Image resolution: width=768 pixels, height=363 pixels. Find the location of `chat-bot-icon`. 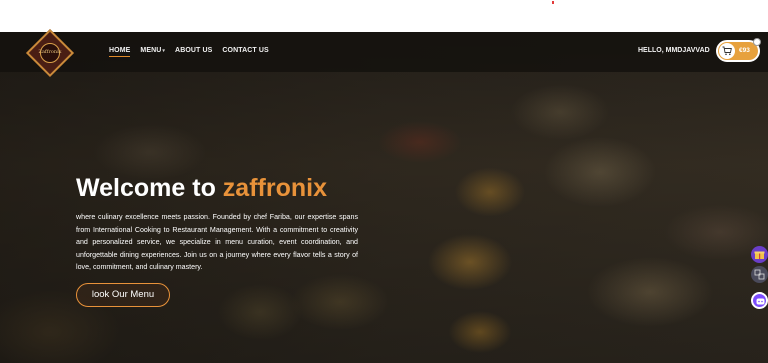

chat-bot-icon is located at coordinates (760, 301).